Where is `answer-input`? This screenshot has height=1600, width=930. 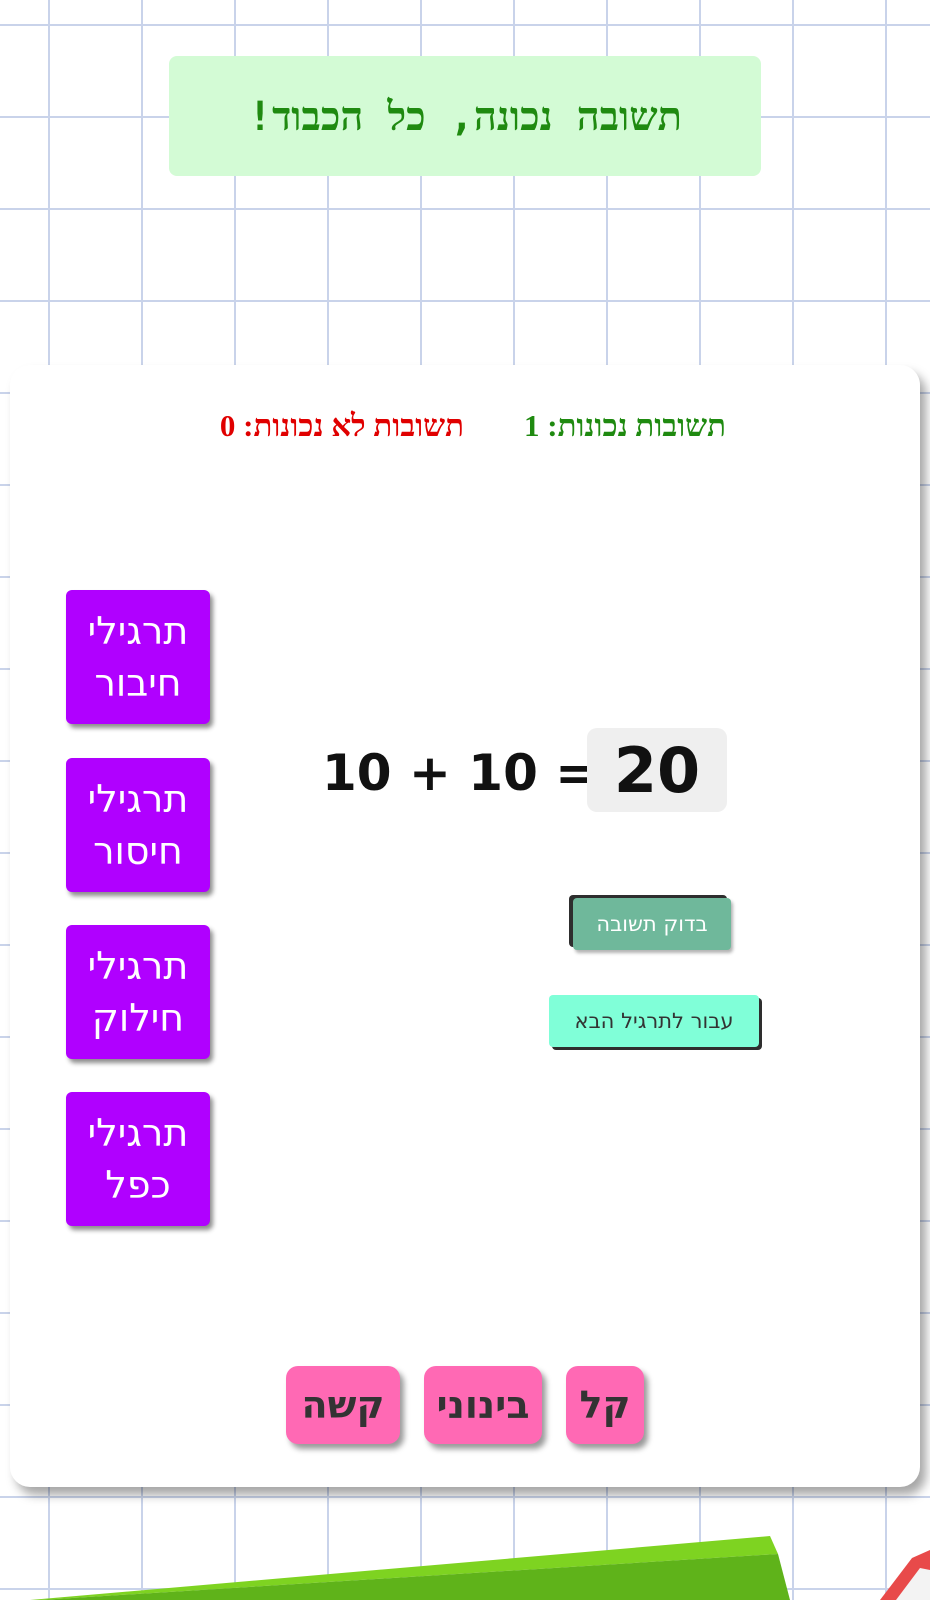 answer-input is located at coordinates (657, 770).